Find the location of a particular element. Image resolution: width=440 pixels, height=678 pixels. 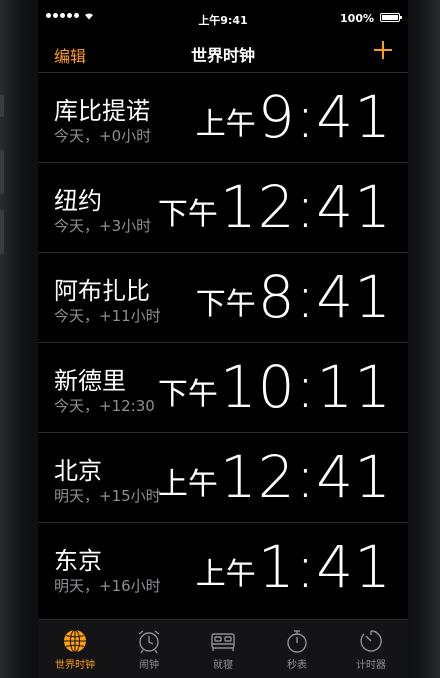

time-offset: 明天，+15小时 is located at coordinates (107, 496).